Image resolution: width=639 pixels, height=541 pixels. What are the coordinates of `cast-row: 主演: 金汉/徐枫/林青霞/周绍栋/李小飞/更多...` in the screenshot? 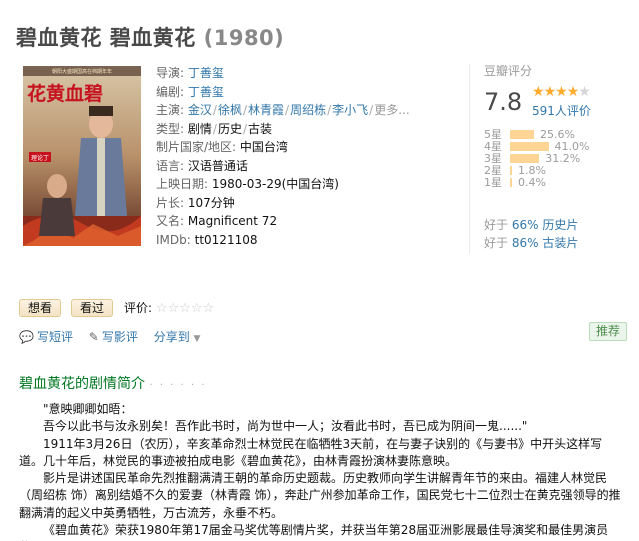 It's located at (283, 110).